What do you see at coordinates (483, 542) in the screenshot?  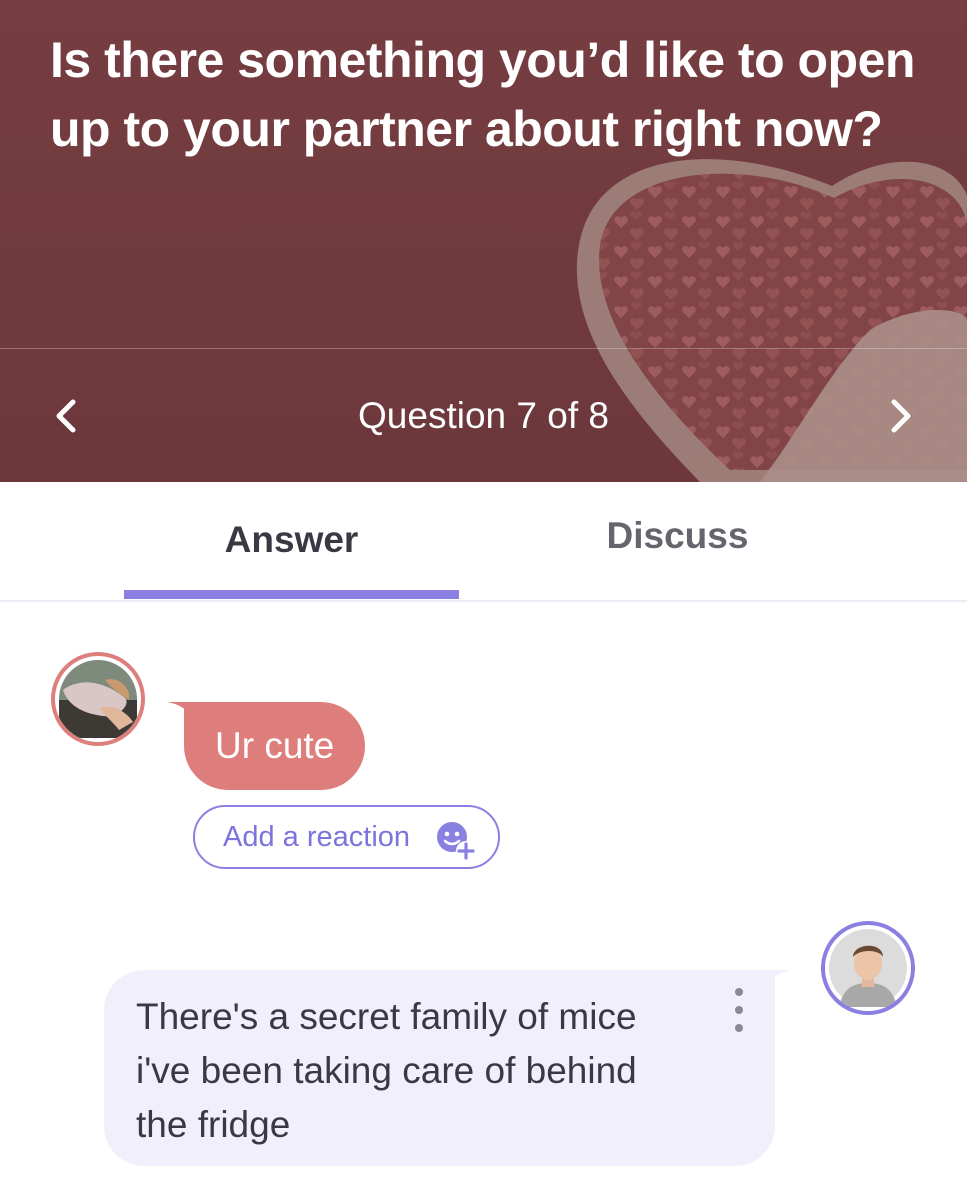 I see `tab-bar: Answer Discuss` at bounding box center [483, 542].